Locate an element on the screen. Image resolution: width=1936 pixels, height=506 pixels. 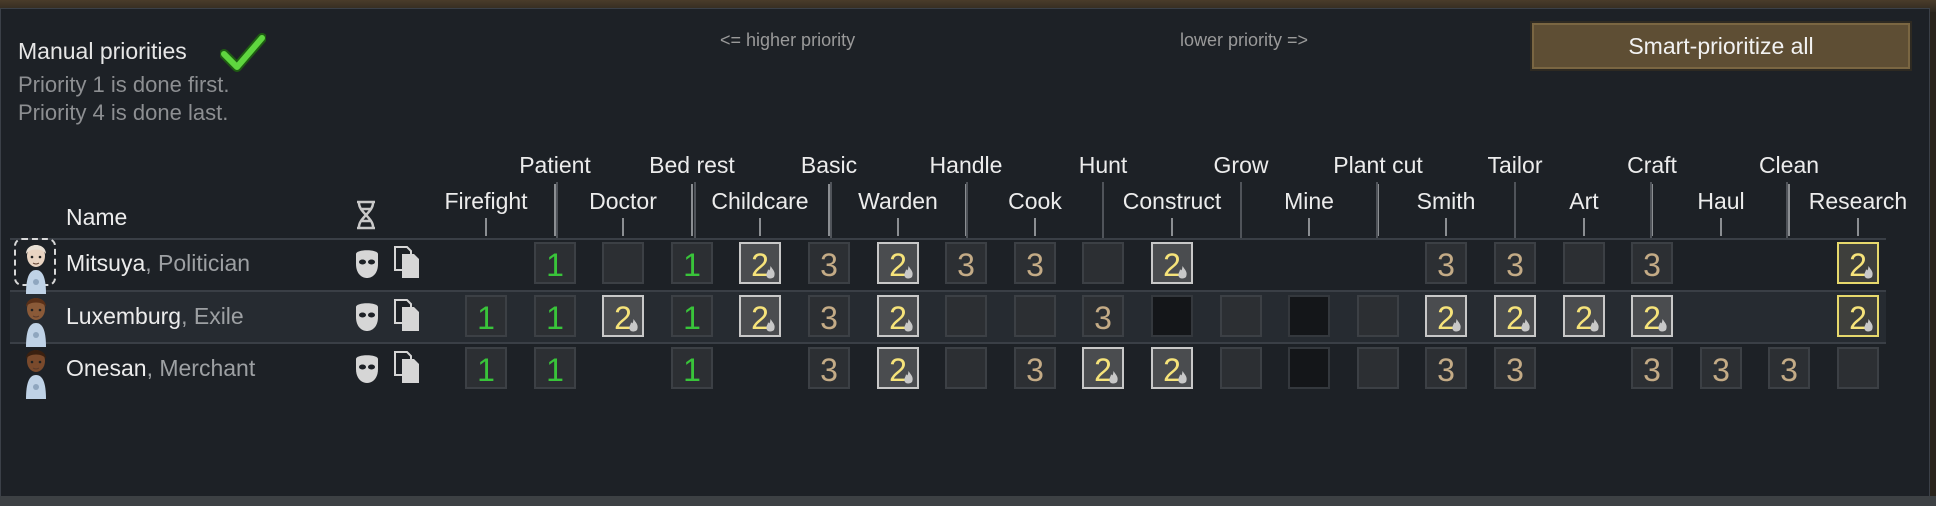
priority-cell-doctor: 2 is located at coordinates (623, 316).